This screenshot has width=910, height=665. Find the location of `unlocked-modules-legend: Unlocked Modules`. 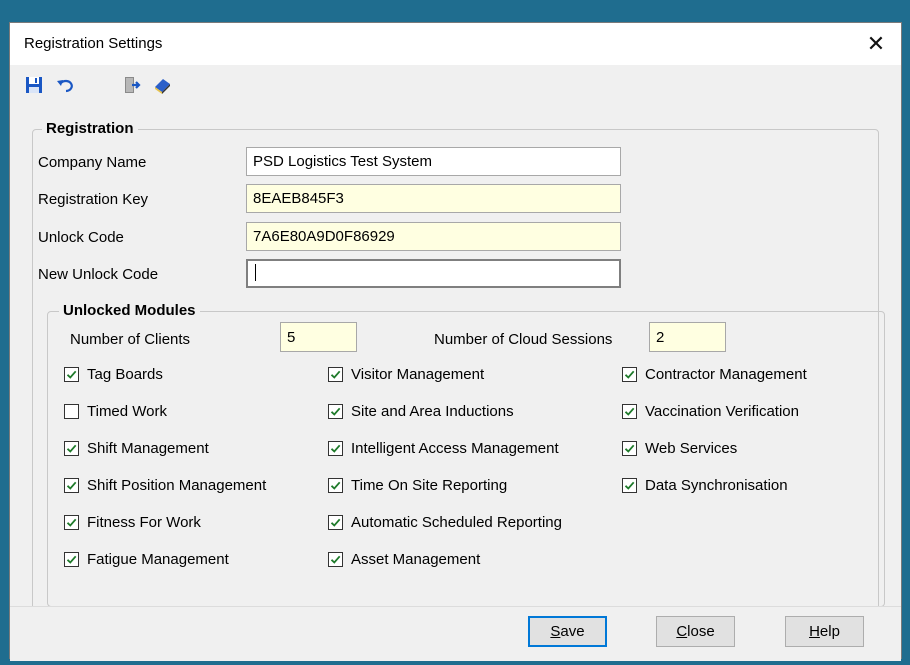

unlocked-modules-legend: Unlocked Modules is located at coordinates (129, 310).